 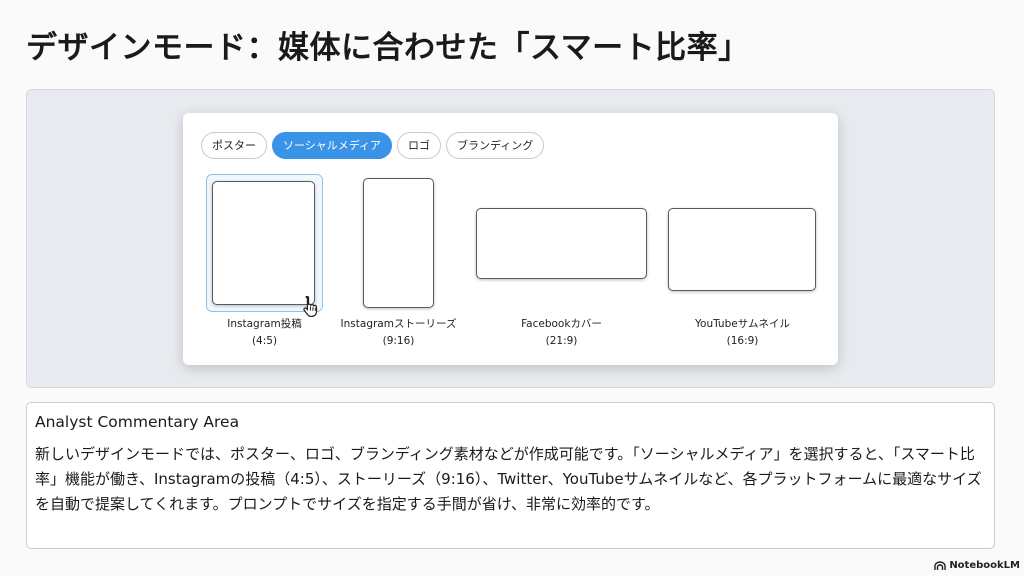 I want to click on tab-social-media: ソーシャルメディア, so click(x=332, y=145).